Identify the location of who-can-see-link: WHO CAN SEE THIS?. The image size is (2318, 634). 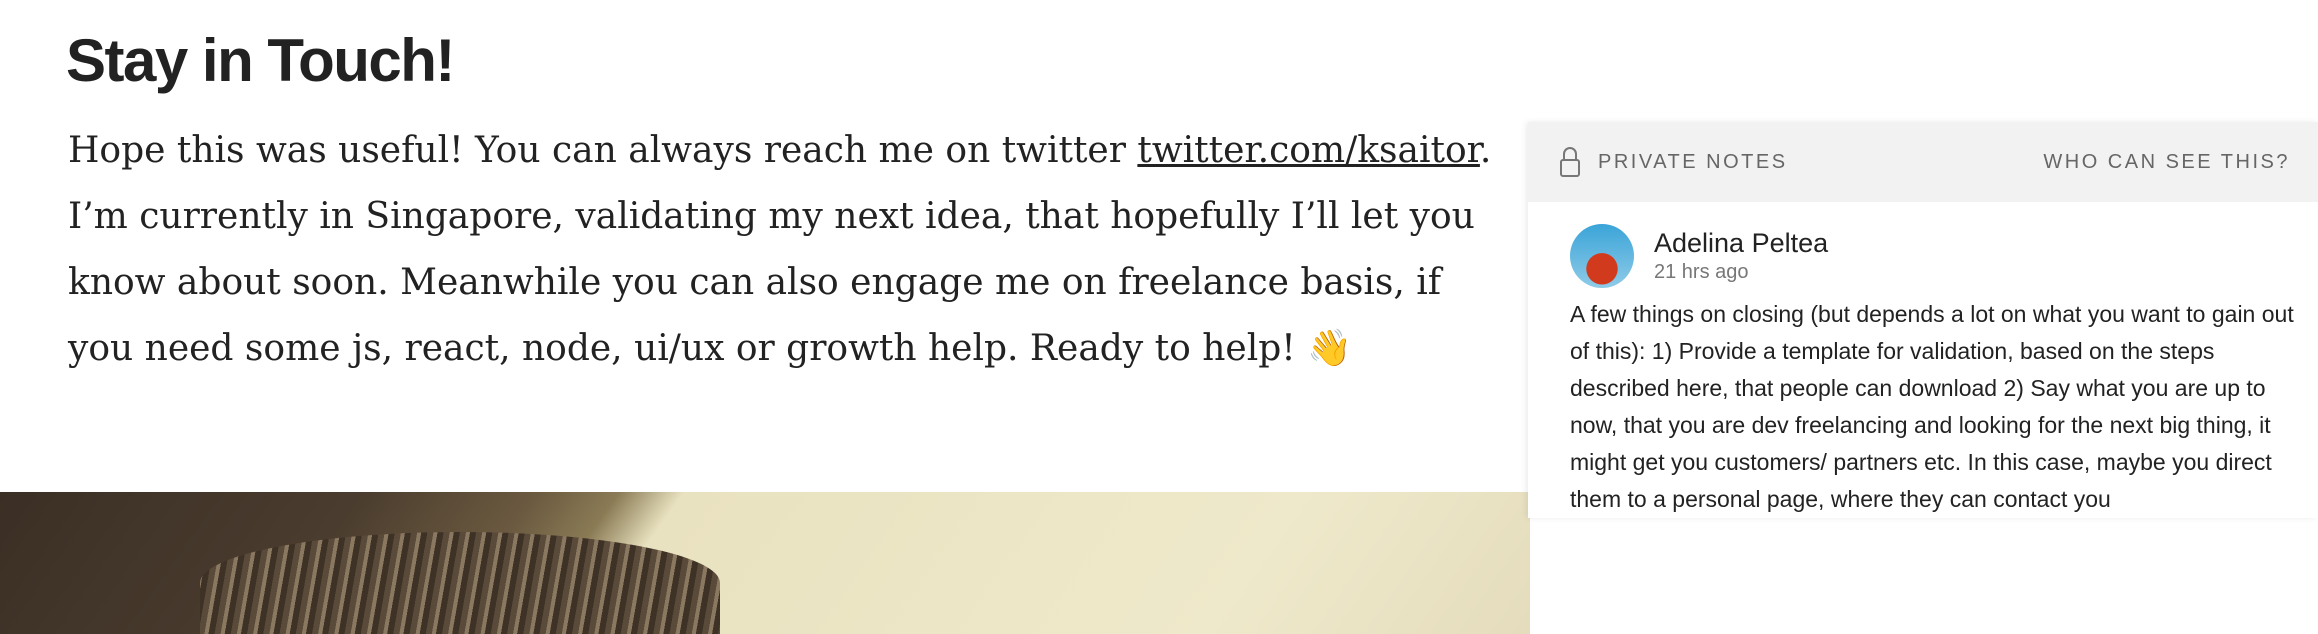
(2166, 162).